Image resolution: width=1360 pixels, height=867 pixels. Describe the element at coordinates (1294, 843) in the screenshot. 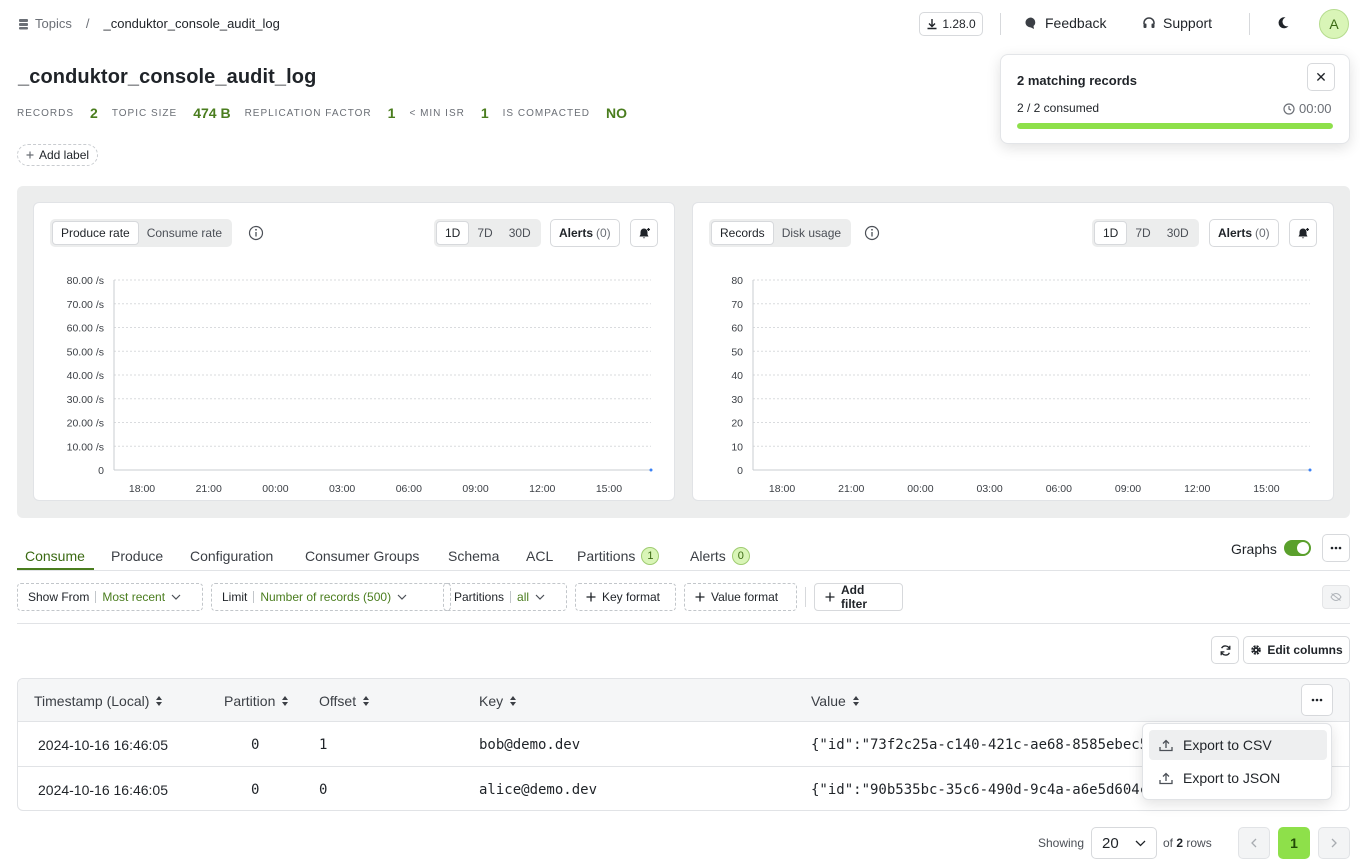

I see `page-1-button: 1` at that location.